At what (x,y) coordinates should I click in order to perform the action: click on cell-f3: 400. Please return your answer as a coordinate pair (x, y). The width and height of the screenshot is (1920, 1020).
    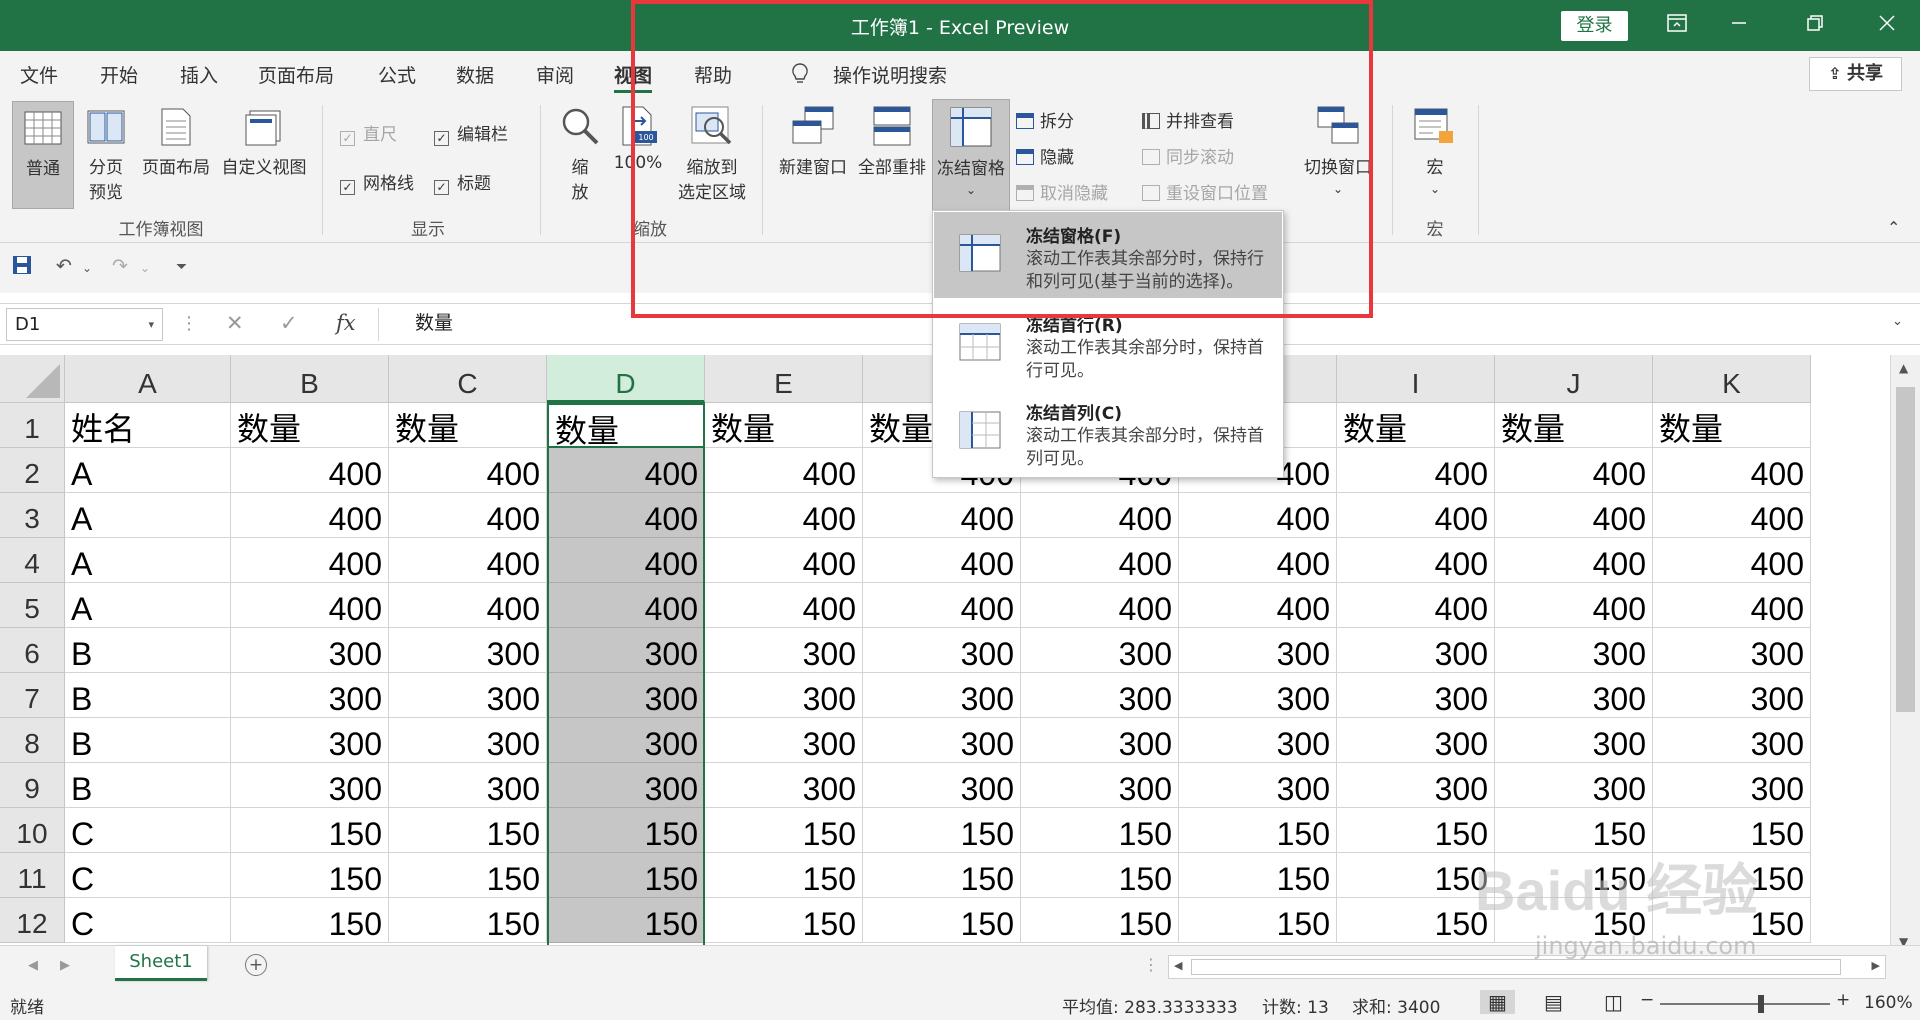
    Looking at the image, I should click on (942, 515).